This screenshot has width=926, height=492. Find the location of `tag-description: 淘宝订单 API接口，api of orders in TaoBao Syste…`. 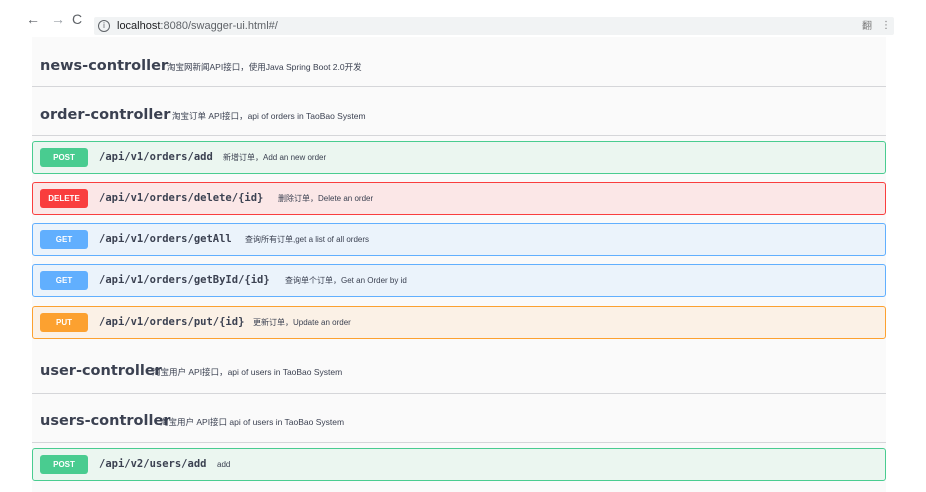

tag-description: 淘宝订单 API接口，api of orders in TaoBao Syste… is located at coordinates (269, 116).